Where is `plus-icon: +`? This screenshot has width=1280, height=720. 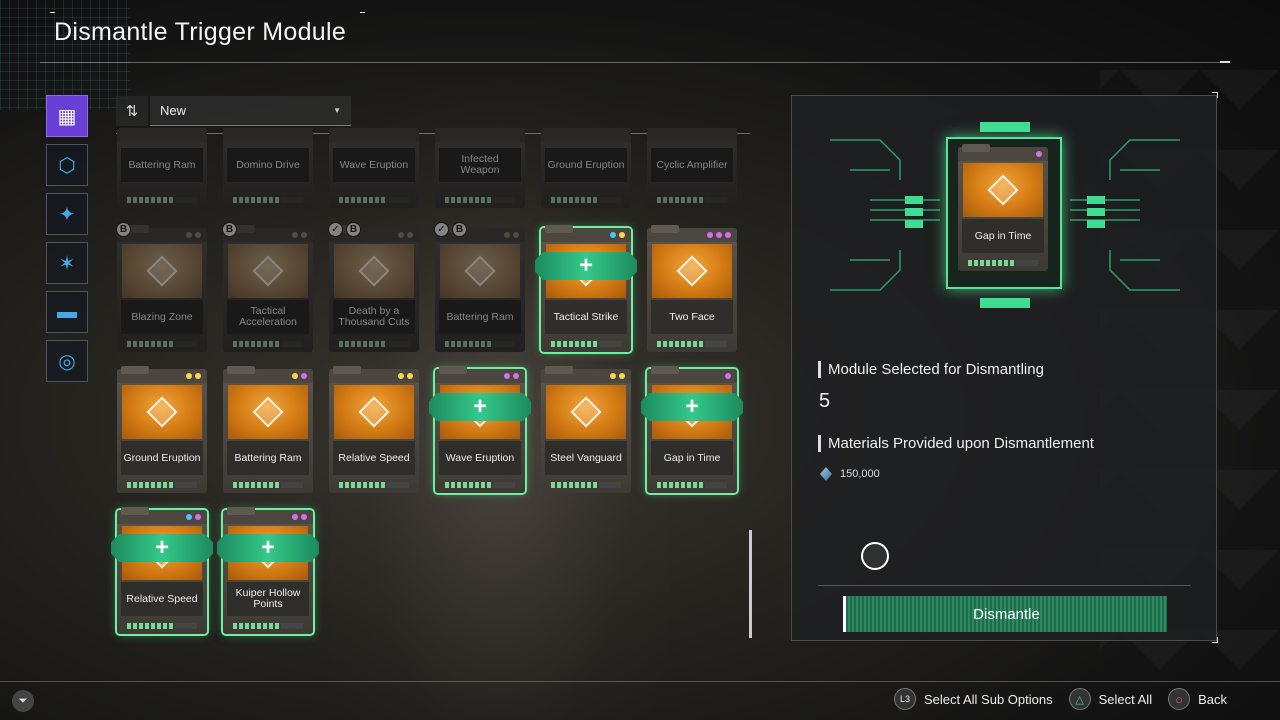
plus-icon: + is located at coordinates (267, 547).